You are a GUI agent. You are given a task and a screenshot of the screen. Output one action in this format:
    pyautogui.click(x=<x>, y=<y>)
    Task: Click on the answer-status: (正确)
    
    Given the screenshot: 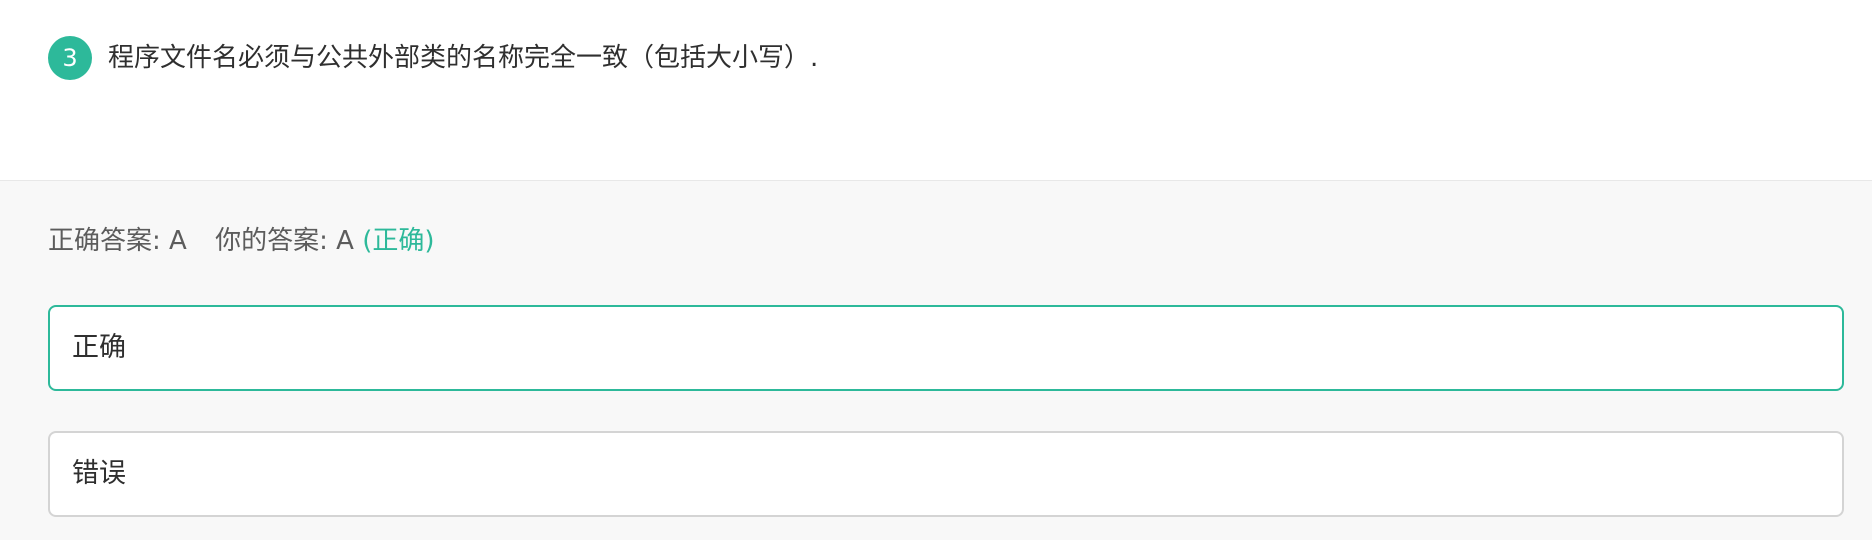 What is the action you would take?
    pyautogui.click(x=398, y=241)
    